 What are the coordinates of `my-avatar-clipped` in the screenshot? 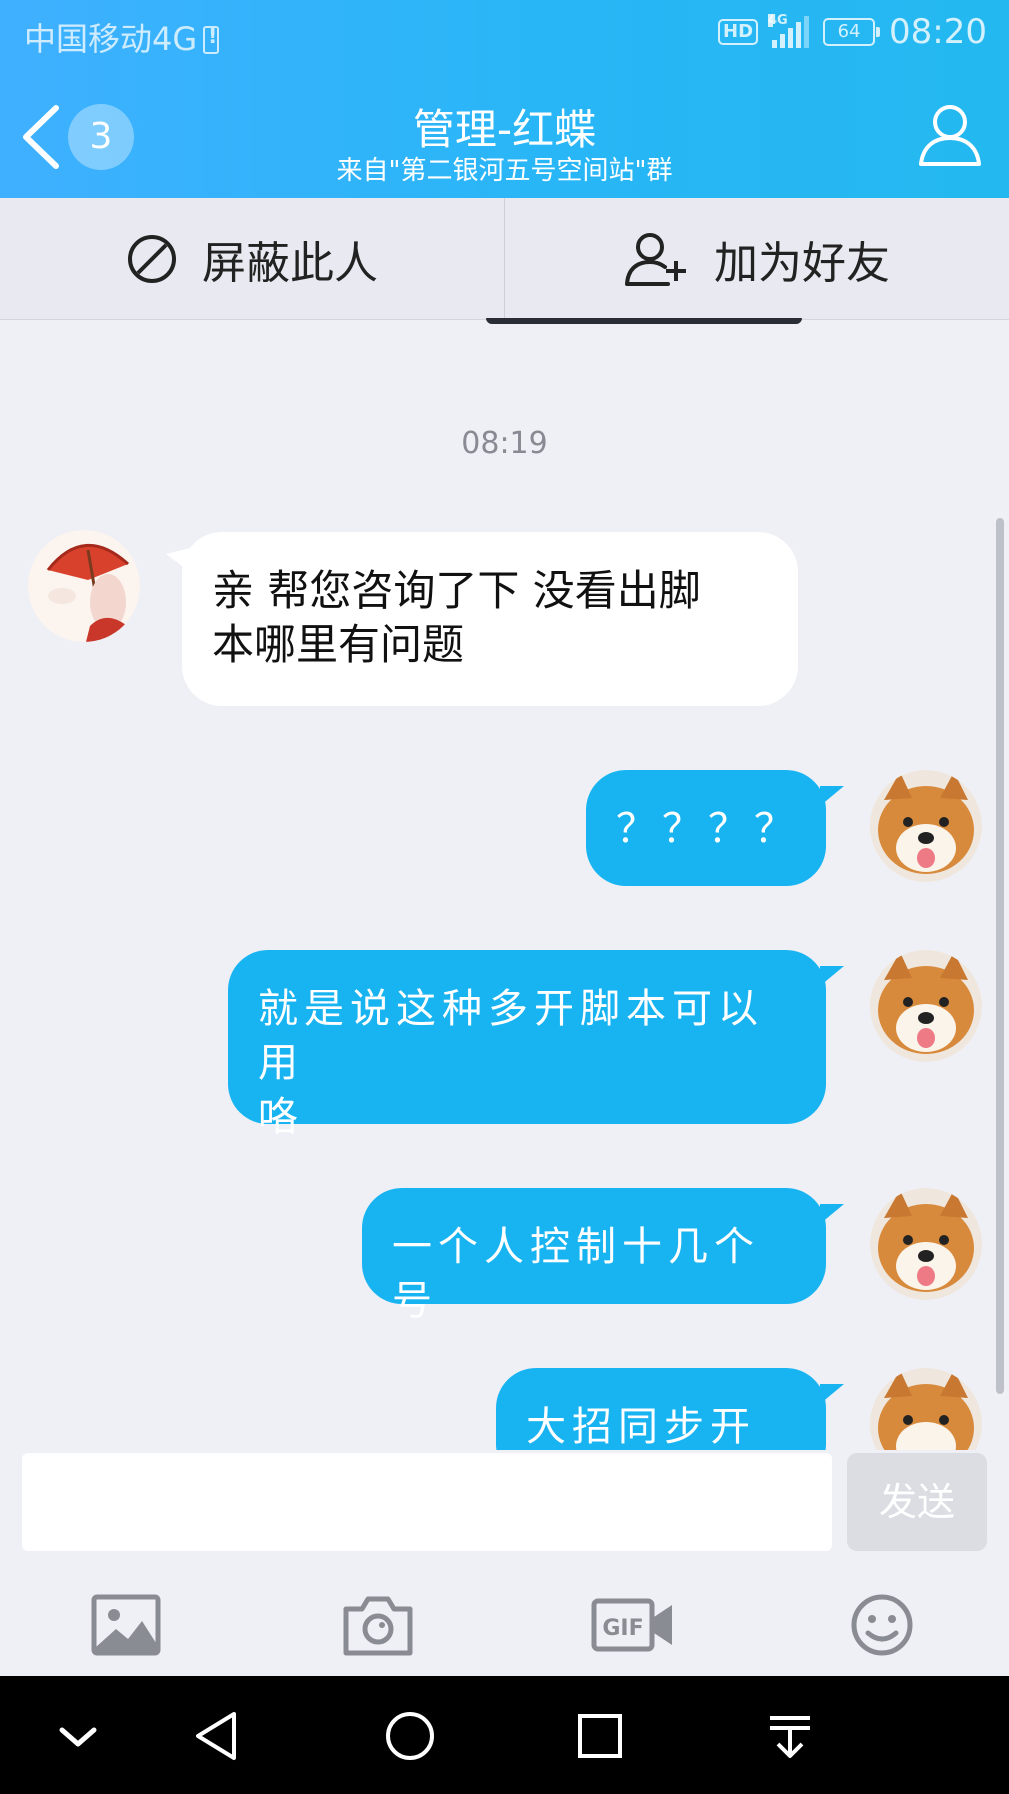 It's located at (926, 1409).